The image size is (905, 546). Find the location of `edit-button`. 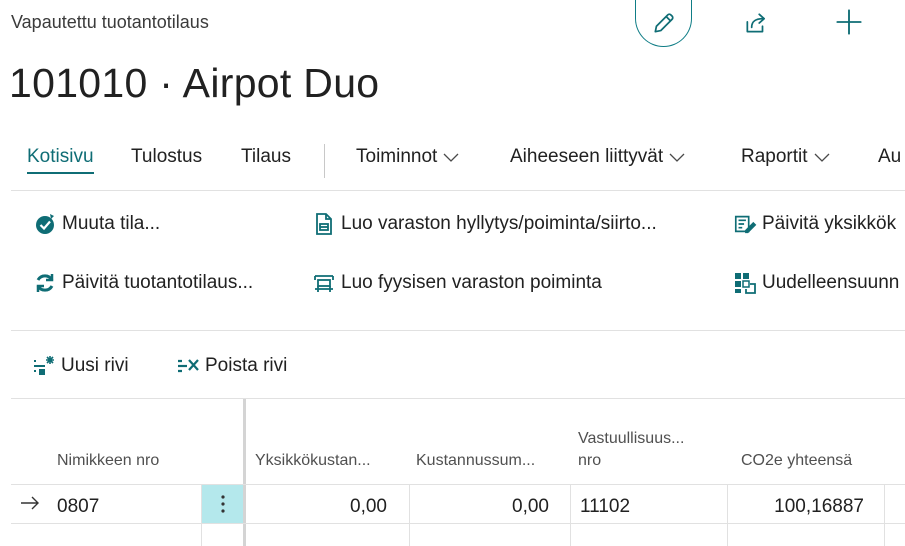

edit-button is located at coordinates (663, 23).